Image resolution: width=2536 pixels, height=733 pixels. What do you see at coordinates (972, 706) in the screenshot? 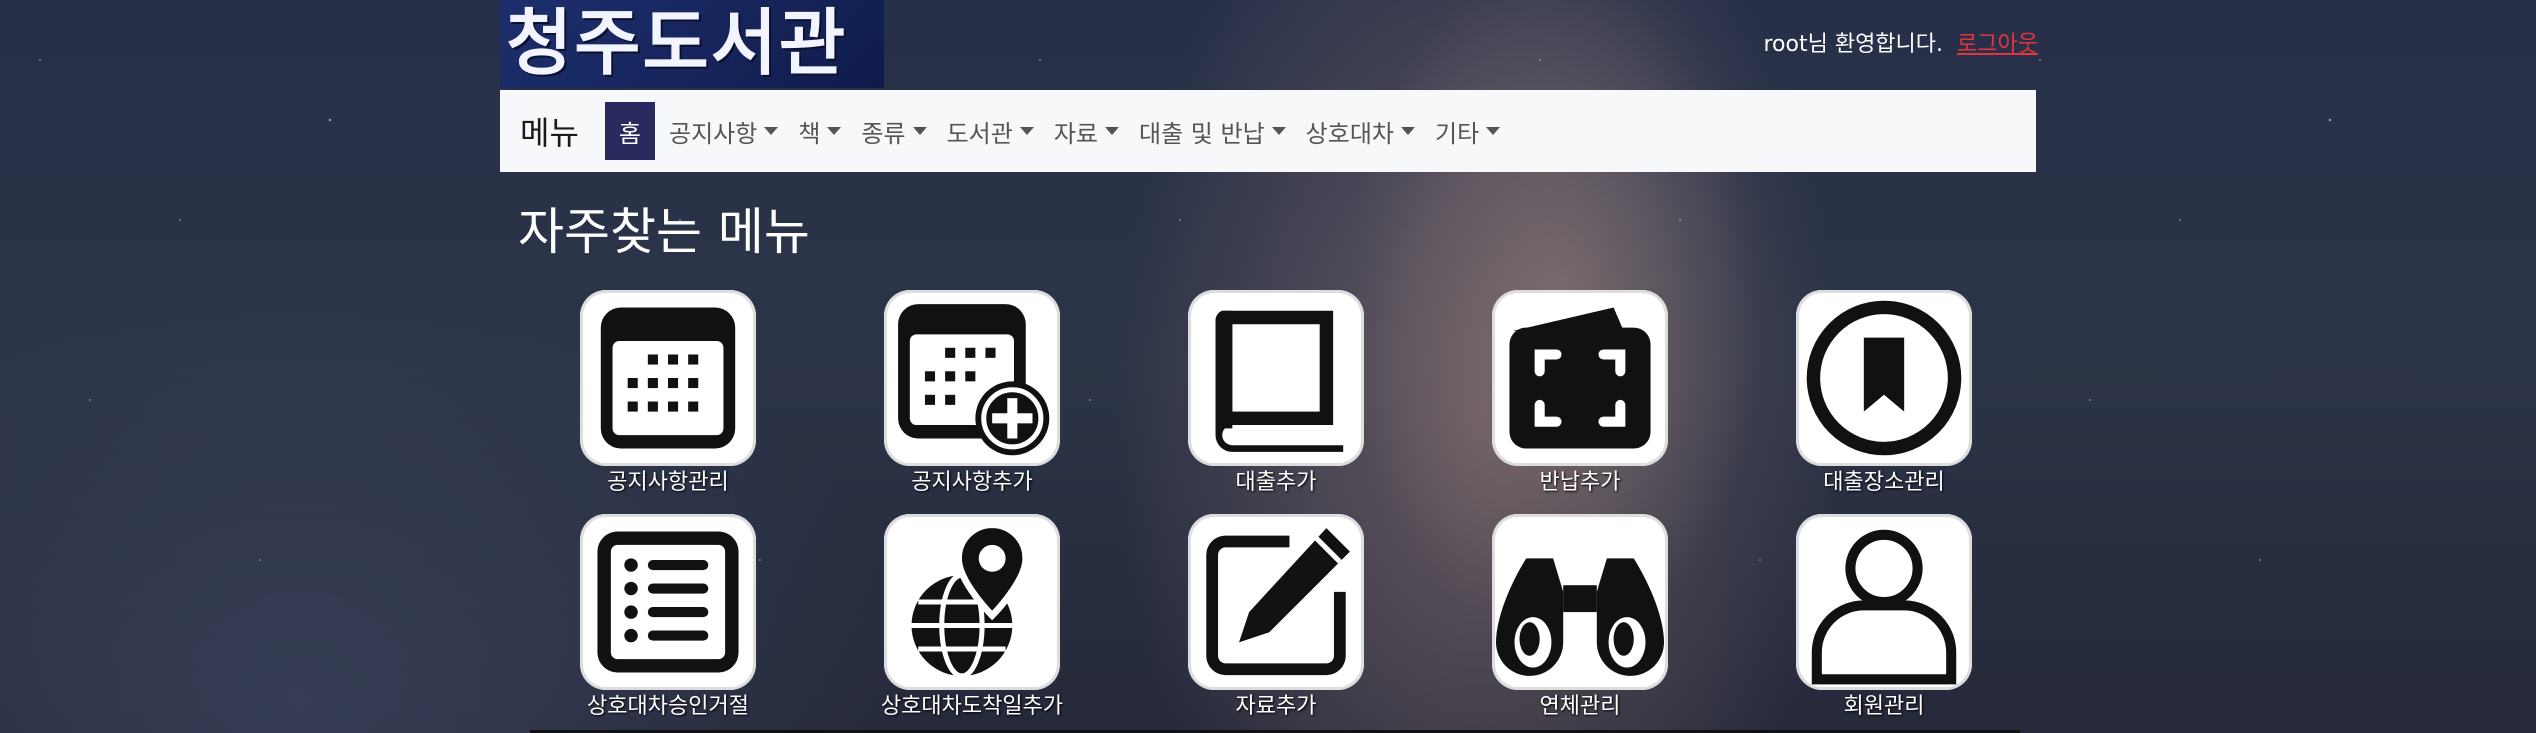
I see `tile-label: 상호대차도착일추가` at bounding box center [972, 706].